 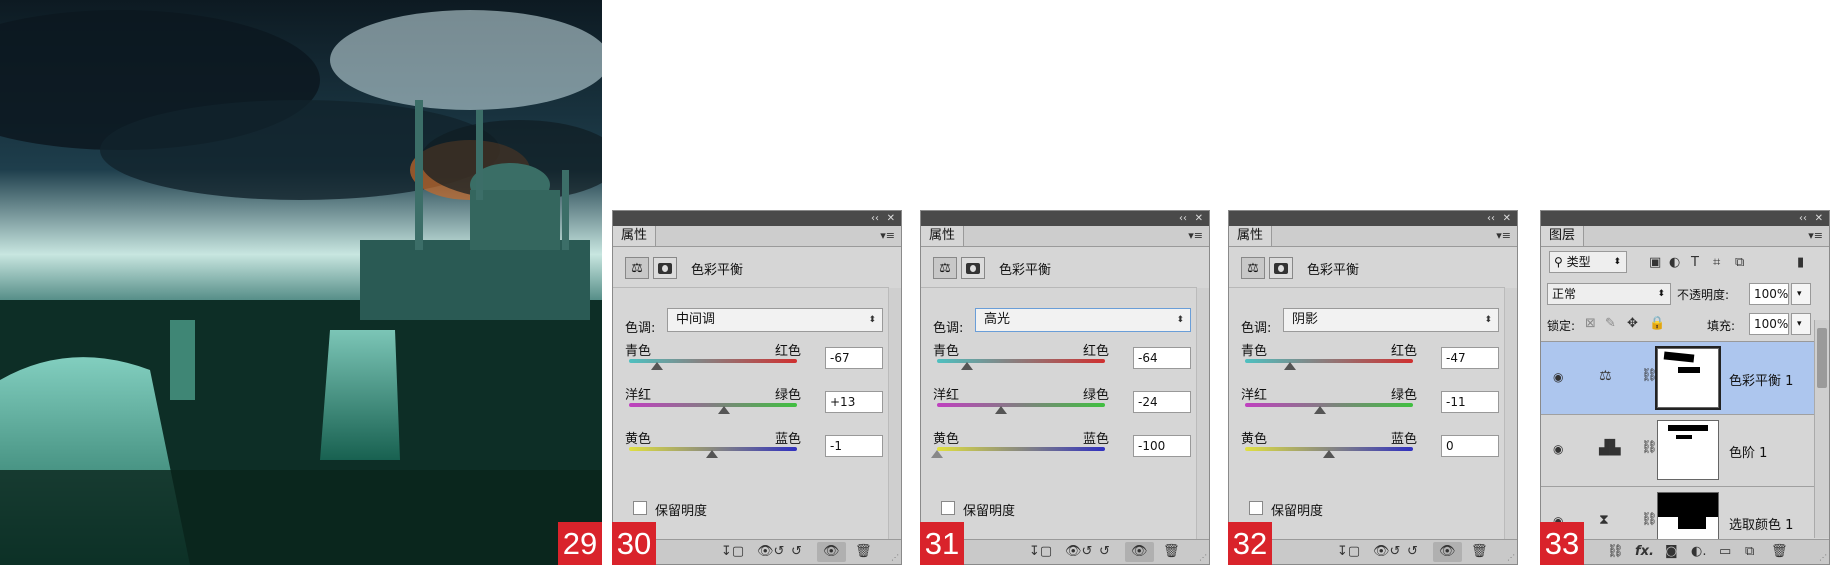 What do you see at coordinates (1716, 262) in the screenshot?
I see `filter-shape-icon: ⌗` at bounding box center [1716, 262].